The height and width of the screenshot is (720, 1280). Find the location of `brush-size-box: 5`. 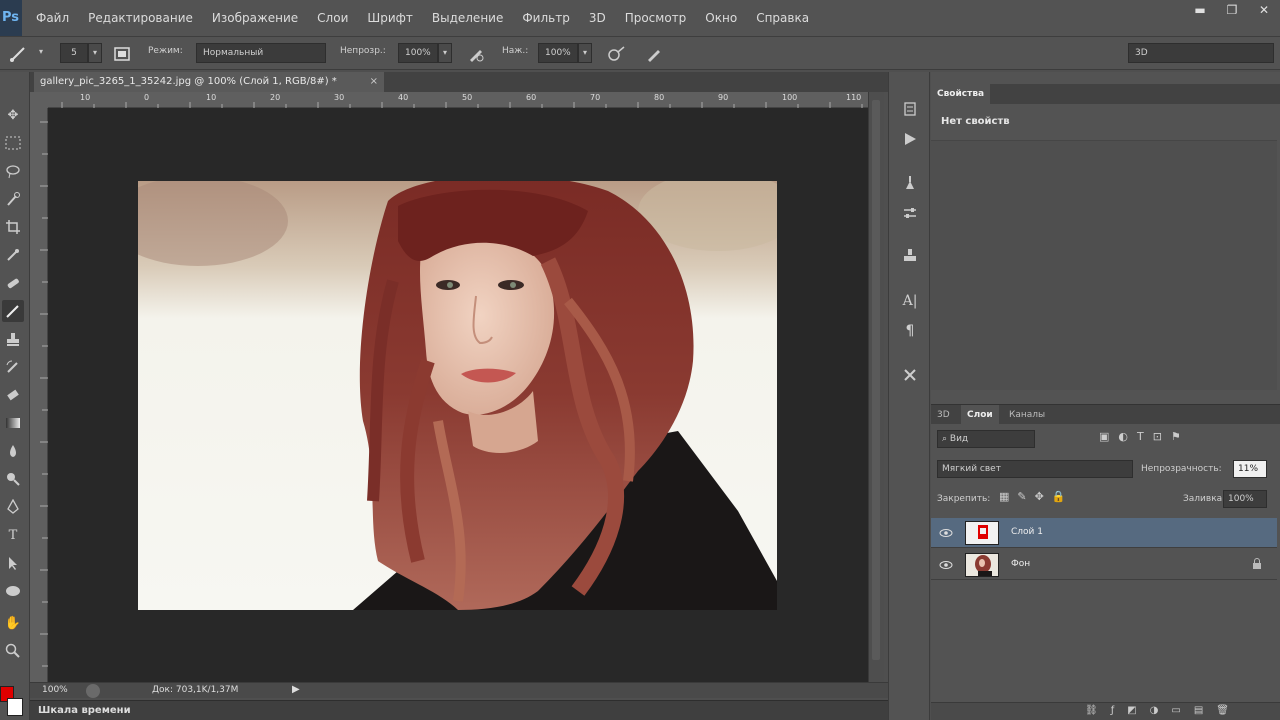

brush-size-box: 5 is located at coordinates (74, 53).